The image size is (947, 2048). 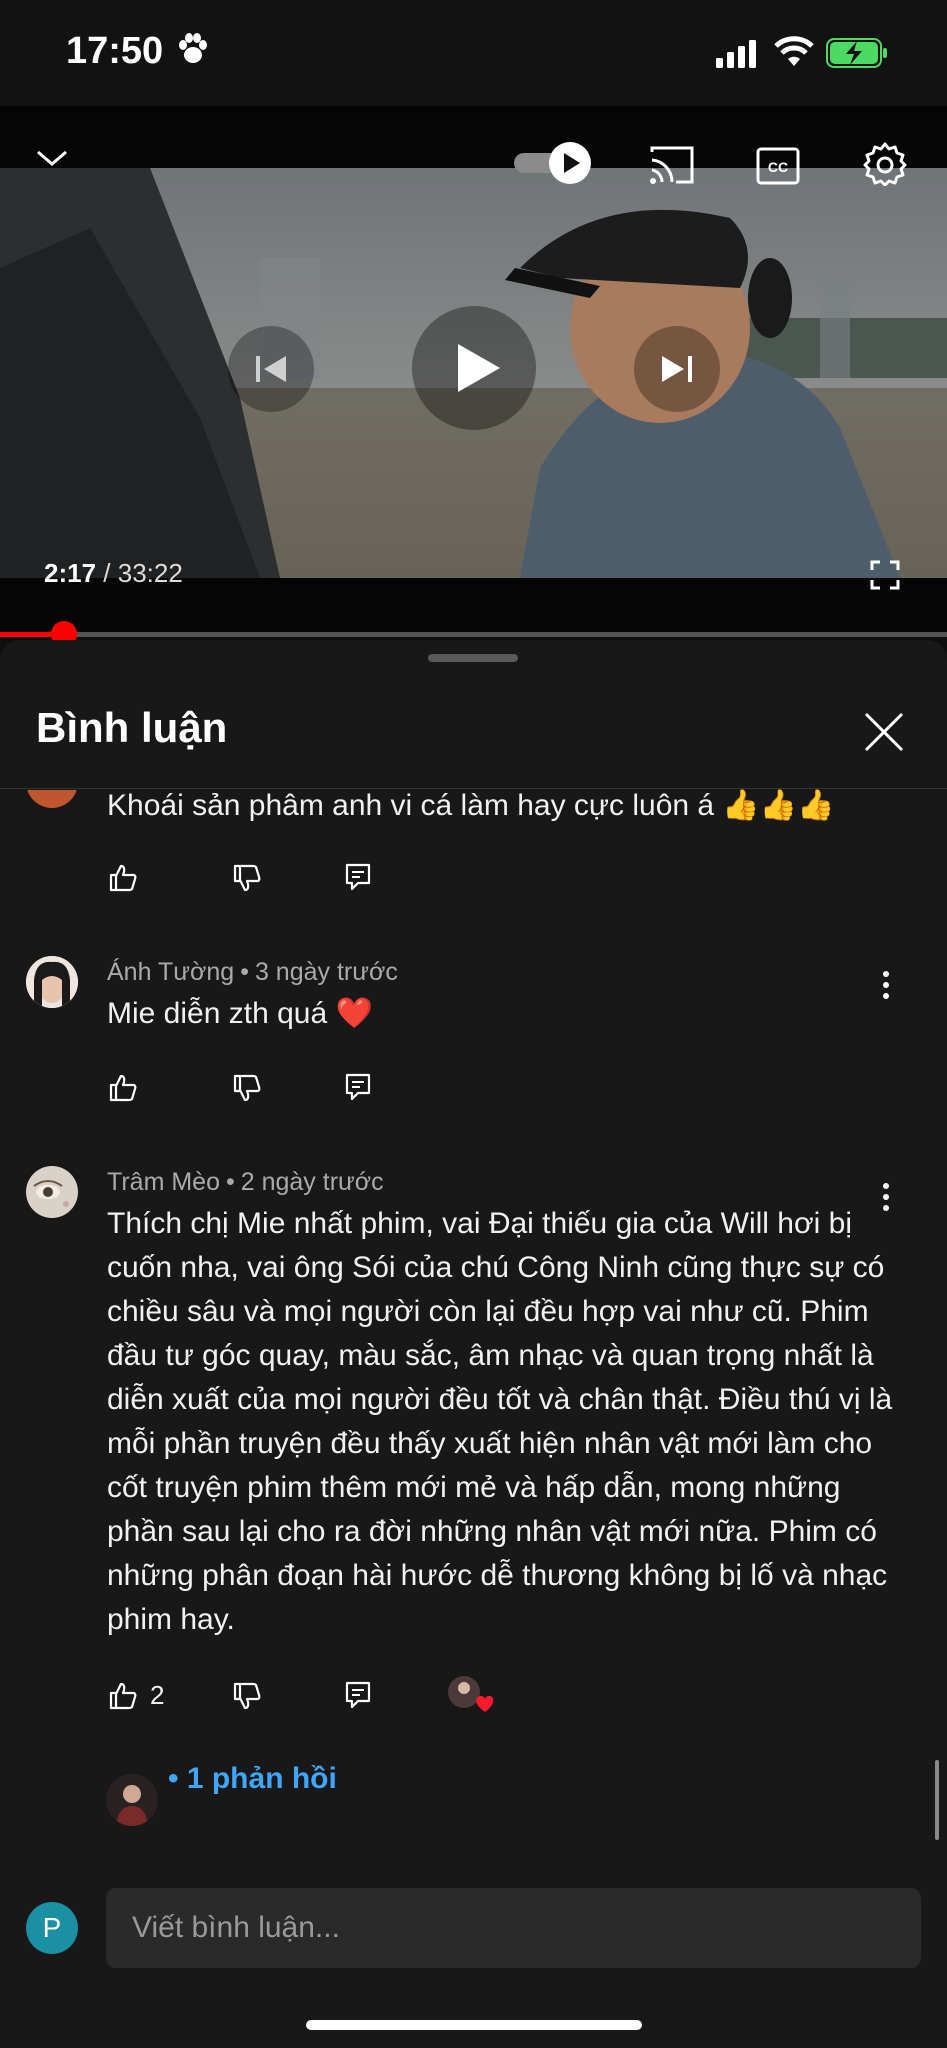 What do you see at coordinates (856, 53) in the screenshot?
I see `battery-charging-icon` at bounding box center [856, 53].